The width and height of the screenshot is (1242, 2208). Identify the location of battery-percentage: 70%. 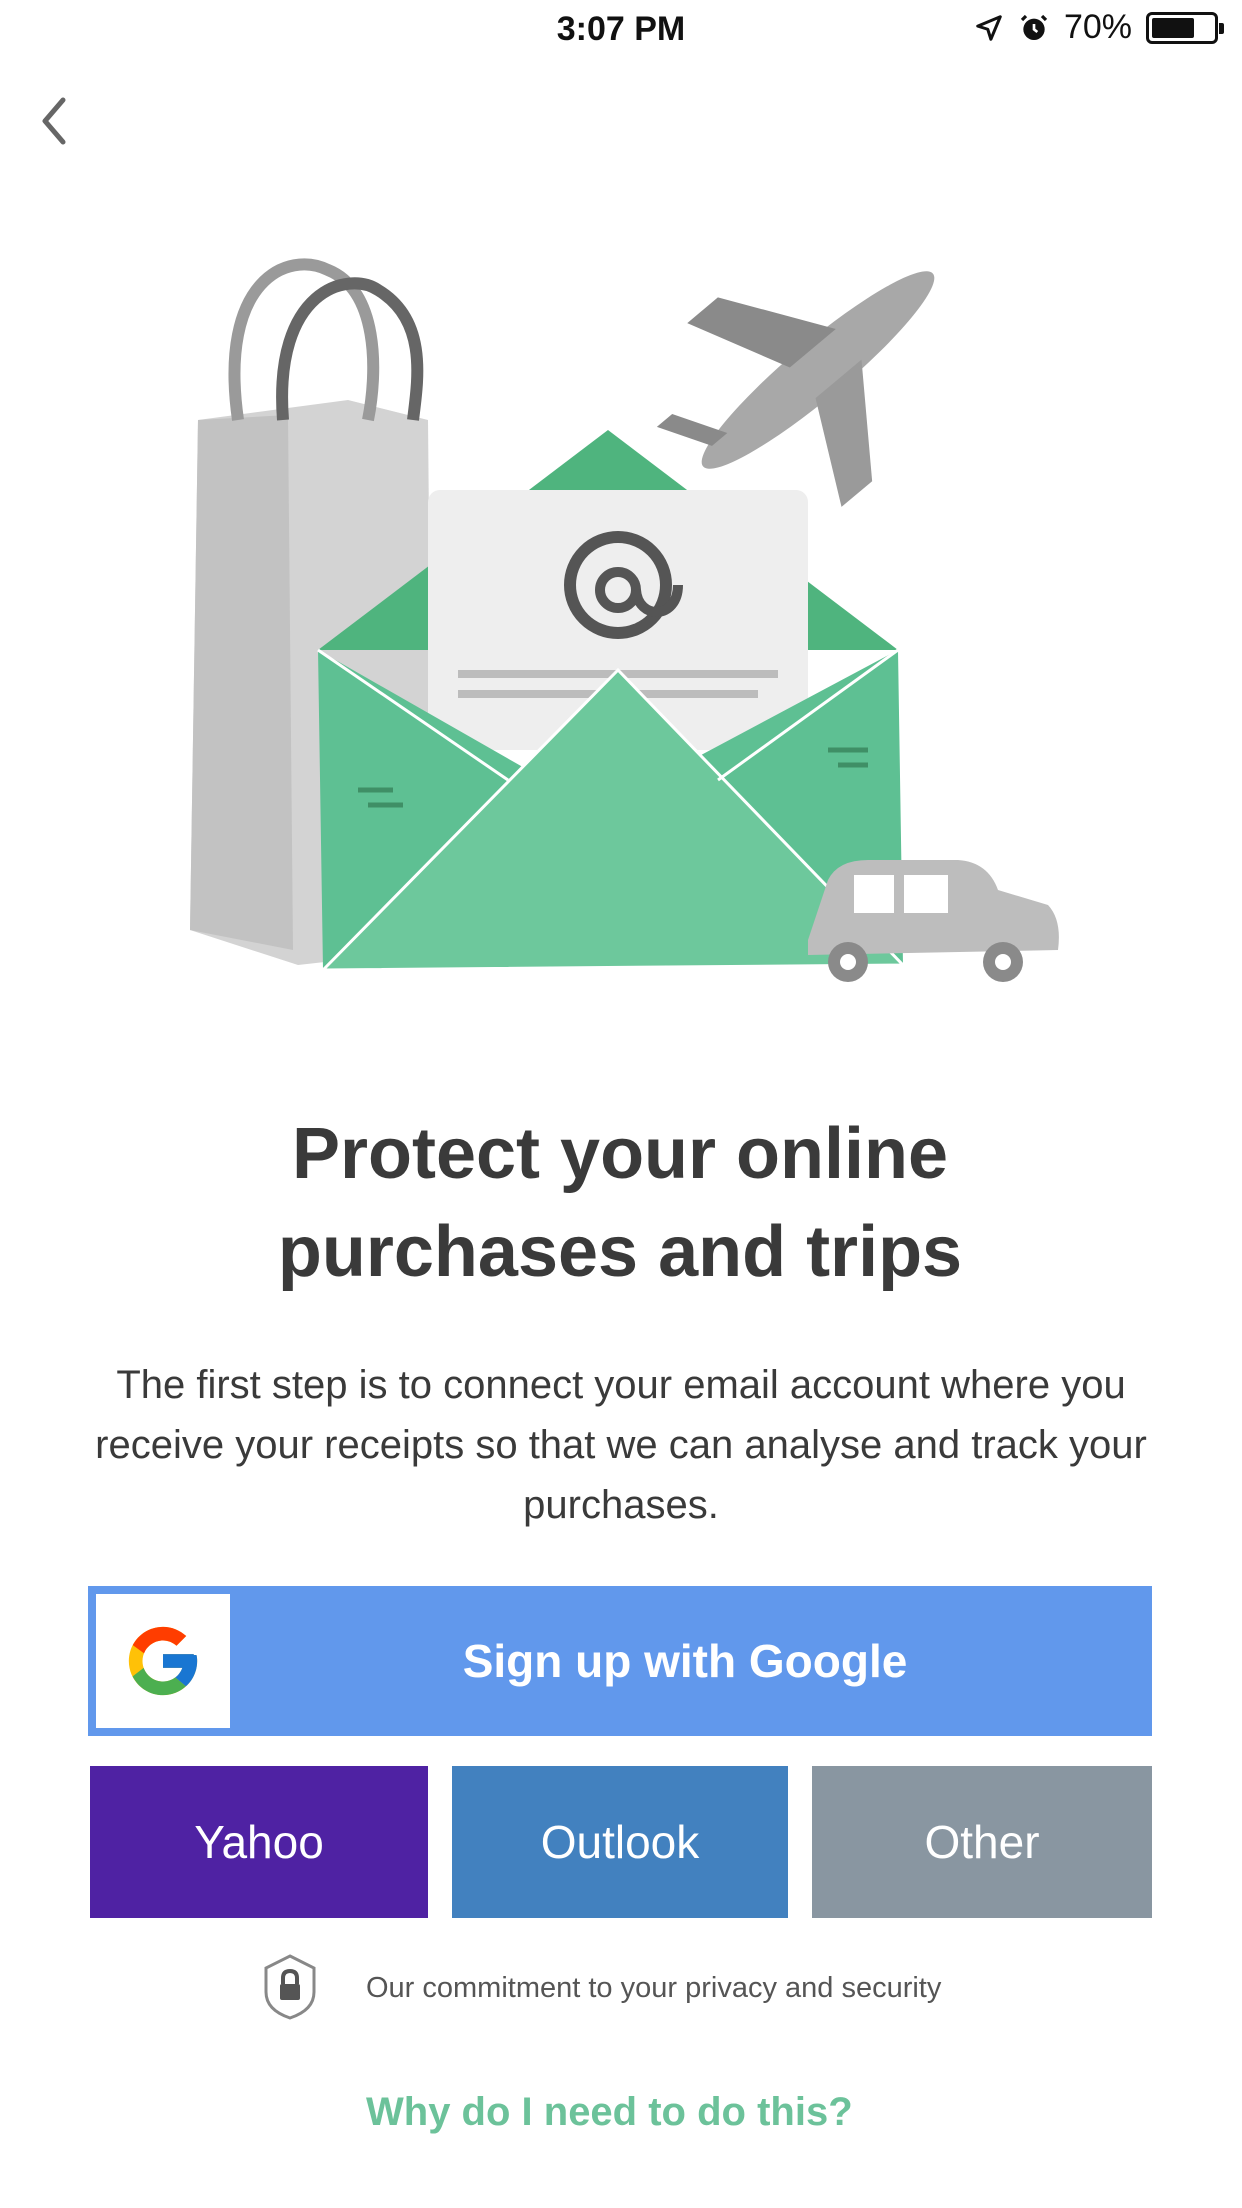
(1097, 27).